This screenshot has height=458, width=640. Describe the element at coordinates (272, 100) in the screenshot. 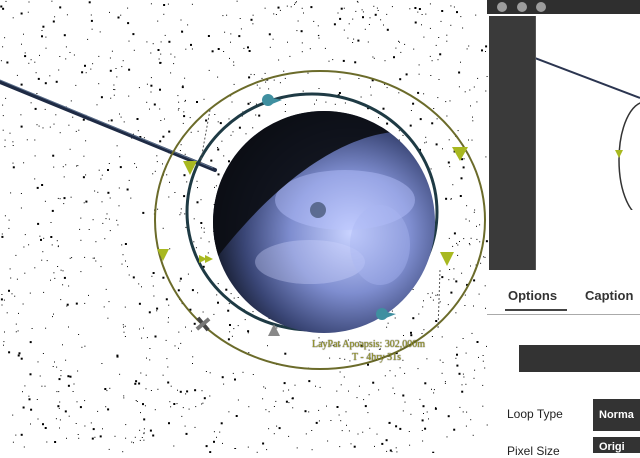

I see `vessel-icon` at that location.